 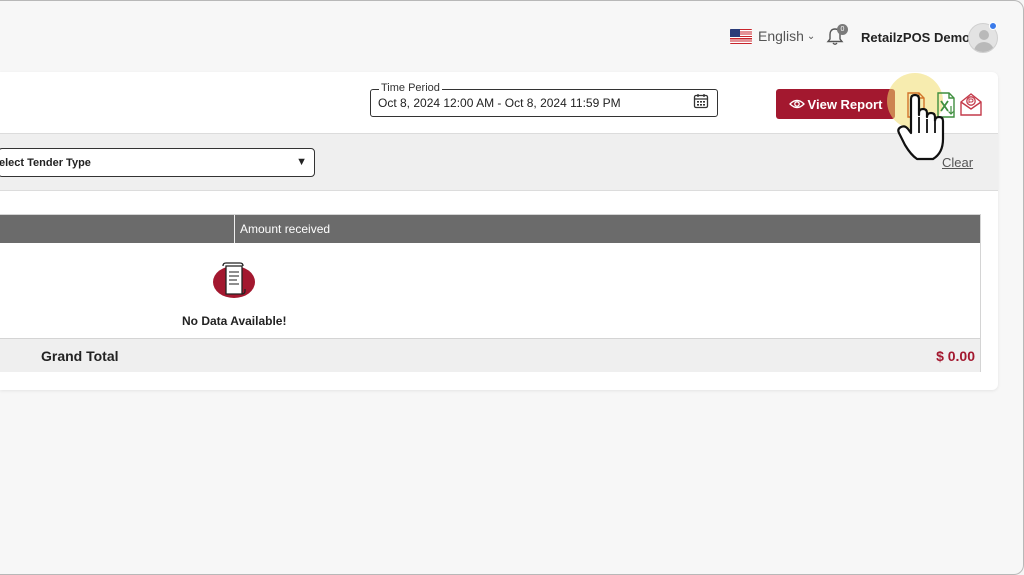 What do you see at coordinates (971, 104) in the screenshot?
I see `email-export-icon` at bounding box center [971, 104].